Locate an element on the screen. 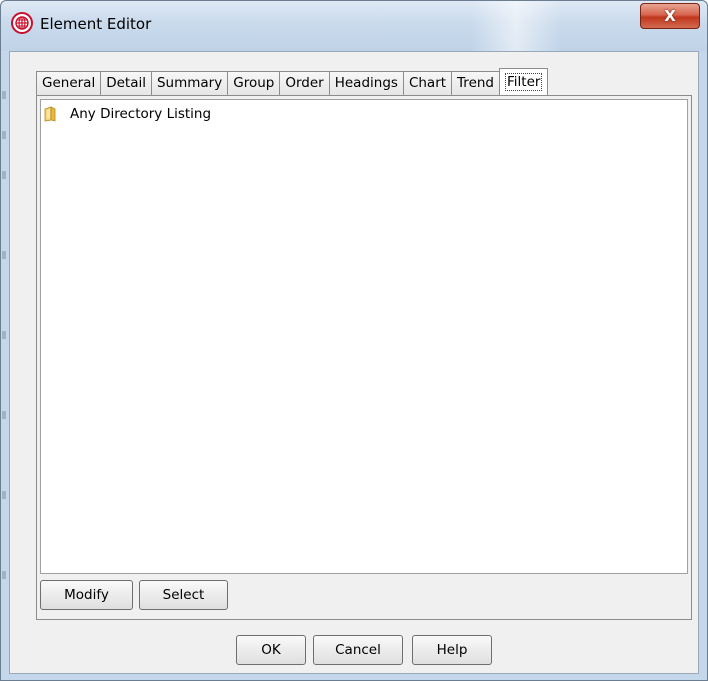 The width and height of the screenshot is (708, 681). tab-trend: Trend is located at coordinates (475, 83).